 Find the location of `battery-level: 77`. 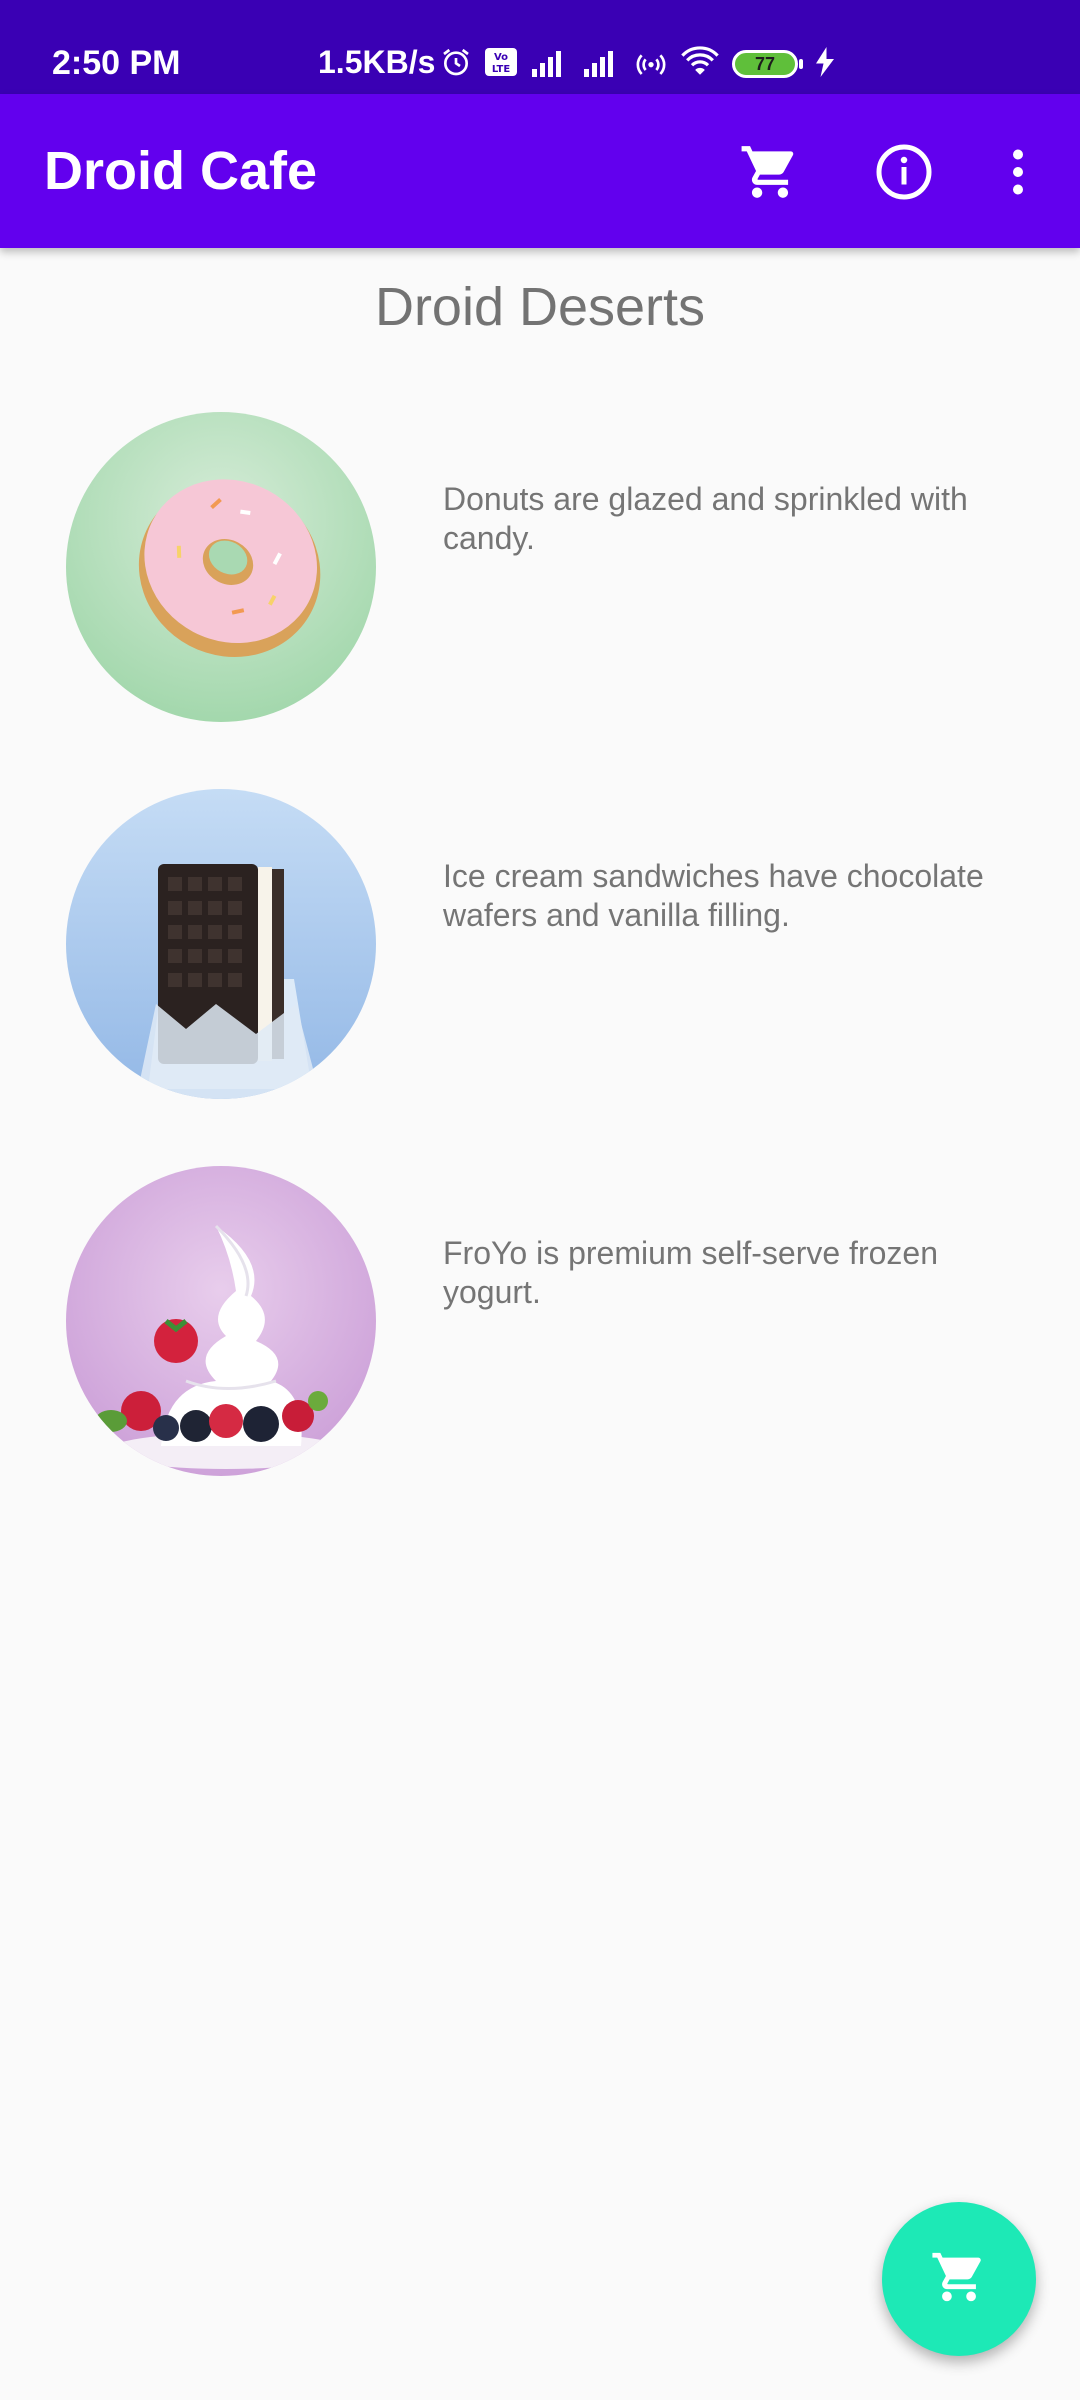

battery-level: 77 is located at coordinates (765, 63).